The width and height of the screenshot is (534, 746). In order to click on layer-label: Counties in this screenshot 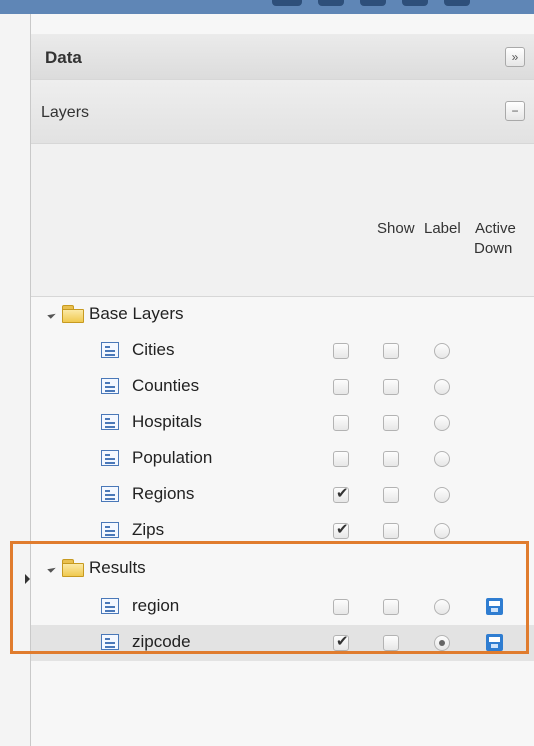, I will do `click(166, 385)`.